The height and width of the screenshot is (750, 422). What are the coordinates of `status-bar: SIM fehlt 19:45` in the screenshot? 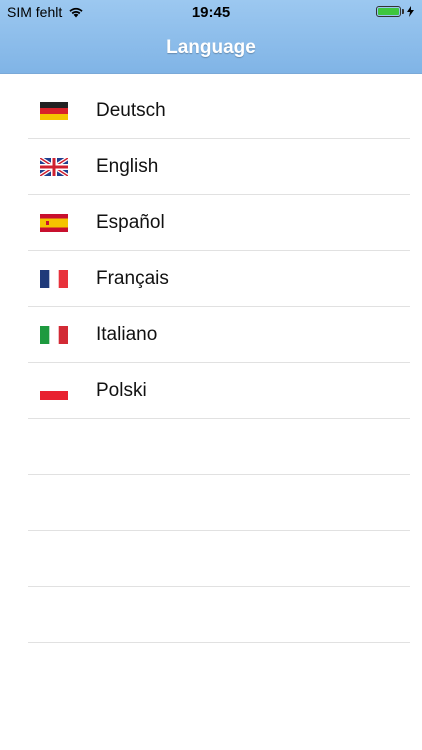 It's located at (211, 12).